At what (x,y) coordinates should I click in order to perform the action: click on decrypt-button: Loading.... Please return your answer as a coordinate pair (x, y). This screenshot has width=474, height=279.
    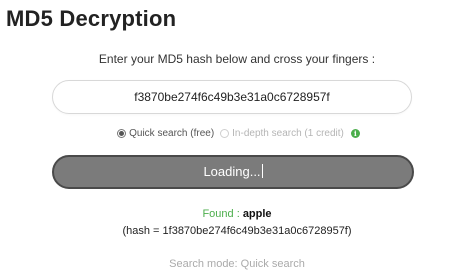
    Looking at the image, I should click on (233, 172).